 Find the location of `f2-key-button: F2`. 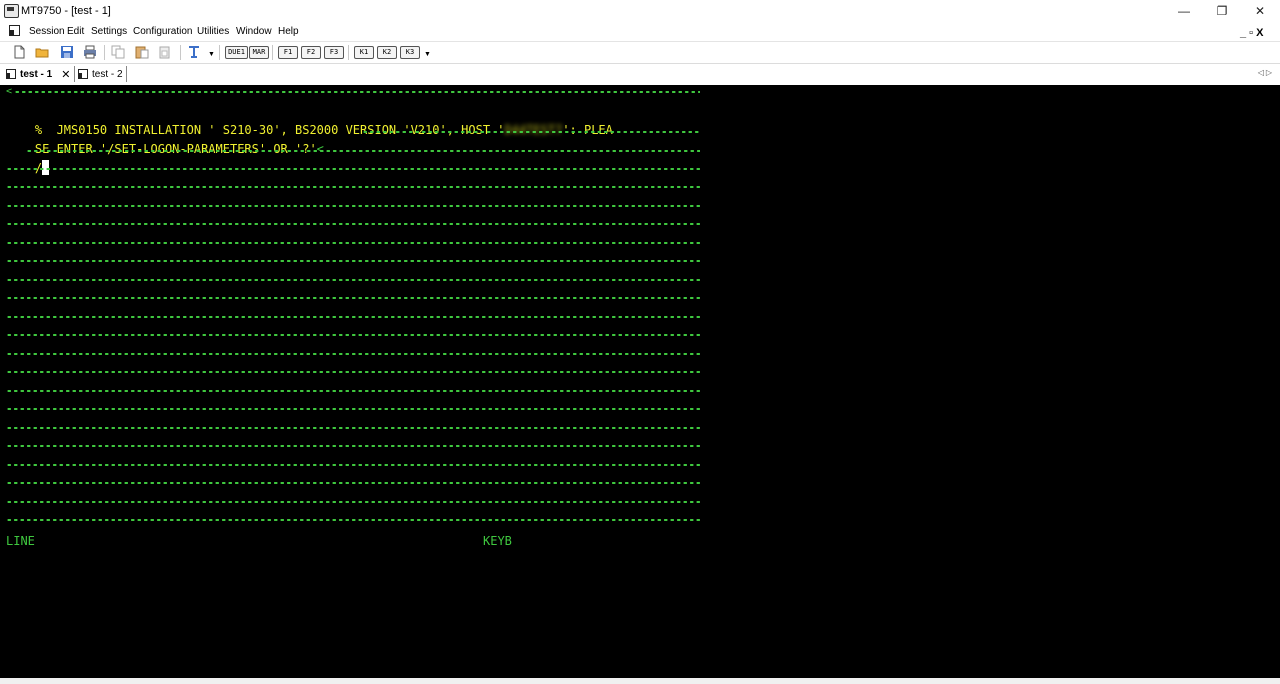

f2-key-button: F2 is located at coordinates (311, 52).